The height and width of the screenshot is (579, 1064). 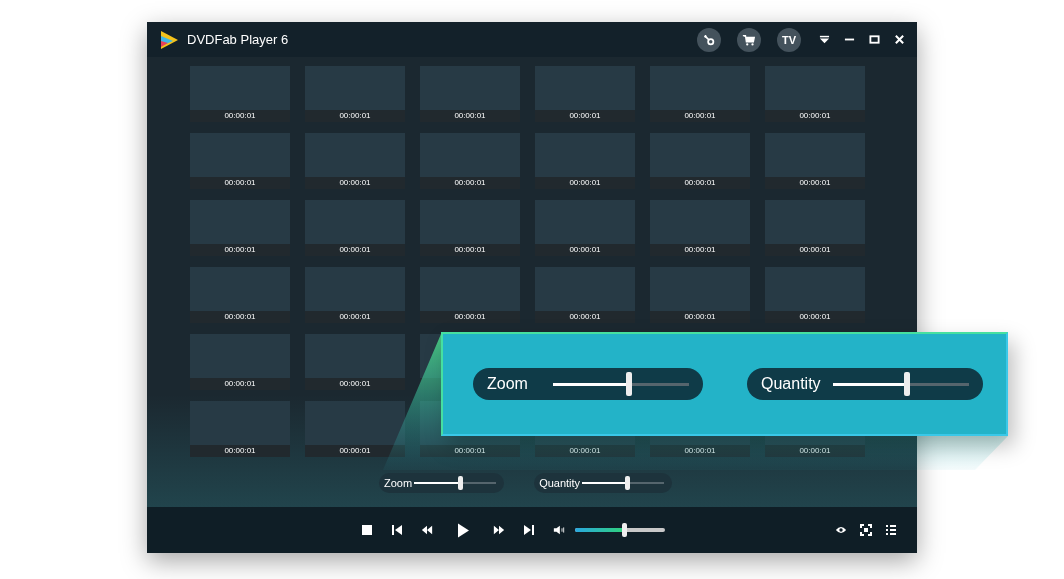 I want to click on rewind-icon, so click(x=427, y=530).